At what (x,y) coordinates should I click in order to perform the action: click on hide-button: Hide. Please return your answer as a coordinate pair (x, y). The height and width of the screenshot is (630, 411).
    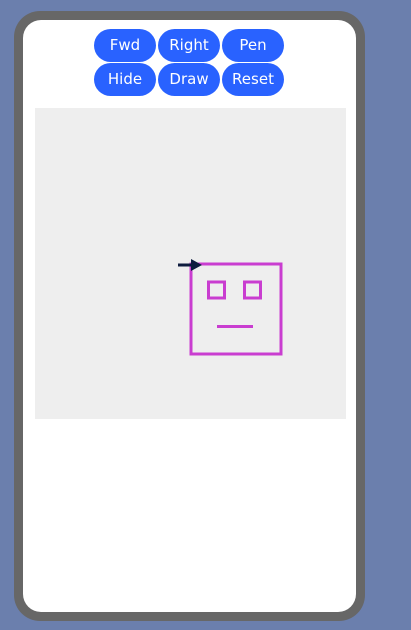
    Looking at the image, I should click on (125, 79).